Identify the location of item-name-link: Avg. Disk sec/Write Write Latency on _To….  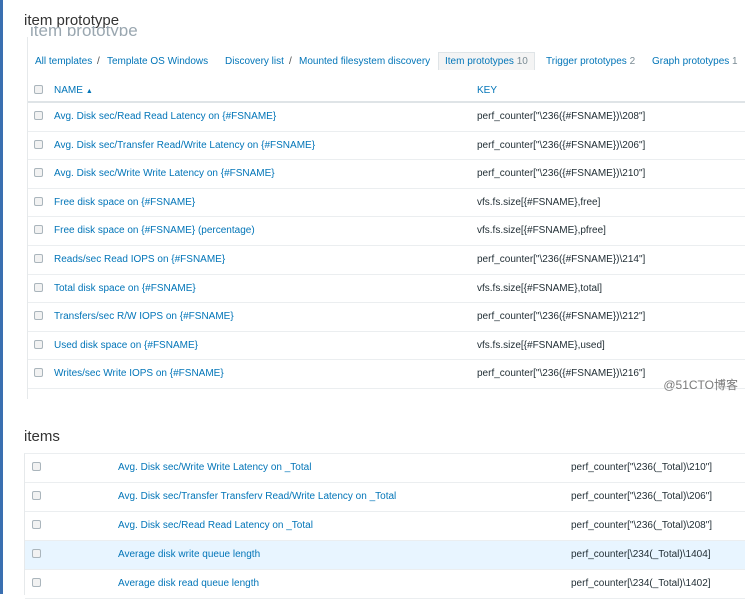
(214, 467).